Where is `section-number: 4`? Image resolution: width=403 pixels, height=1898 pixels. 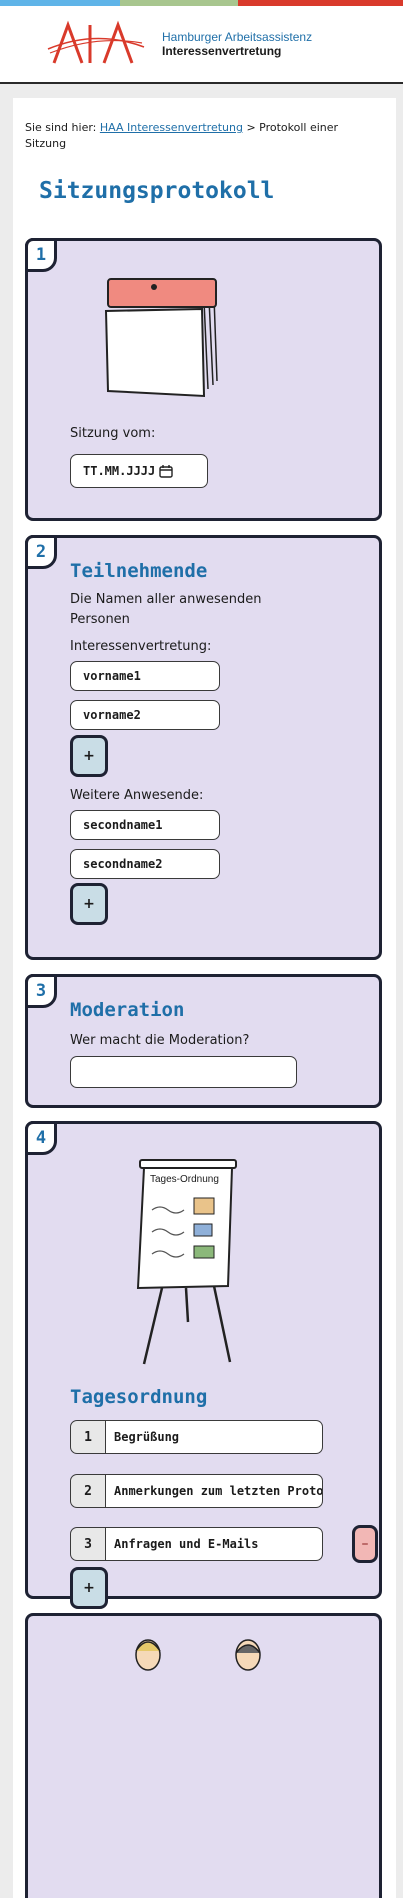
section-number: 4 is located at coordinates (41, 1138).